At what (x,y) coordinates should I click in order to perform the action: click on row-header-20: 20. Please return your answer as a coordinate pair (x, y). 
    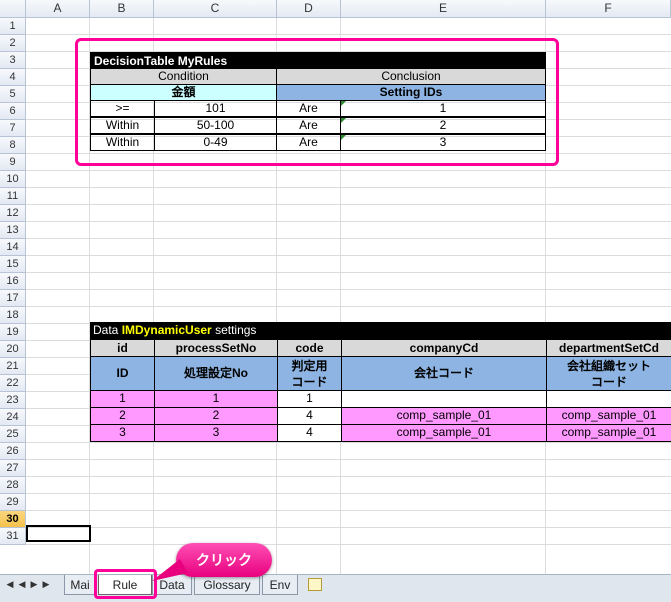
    Looking at the image, I should click on (13, 349).